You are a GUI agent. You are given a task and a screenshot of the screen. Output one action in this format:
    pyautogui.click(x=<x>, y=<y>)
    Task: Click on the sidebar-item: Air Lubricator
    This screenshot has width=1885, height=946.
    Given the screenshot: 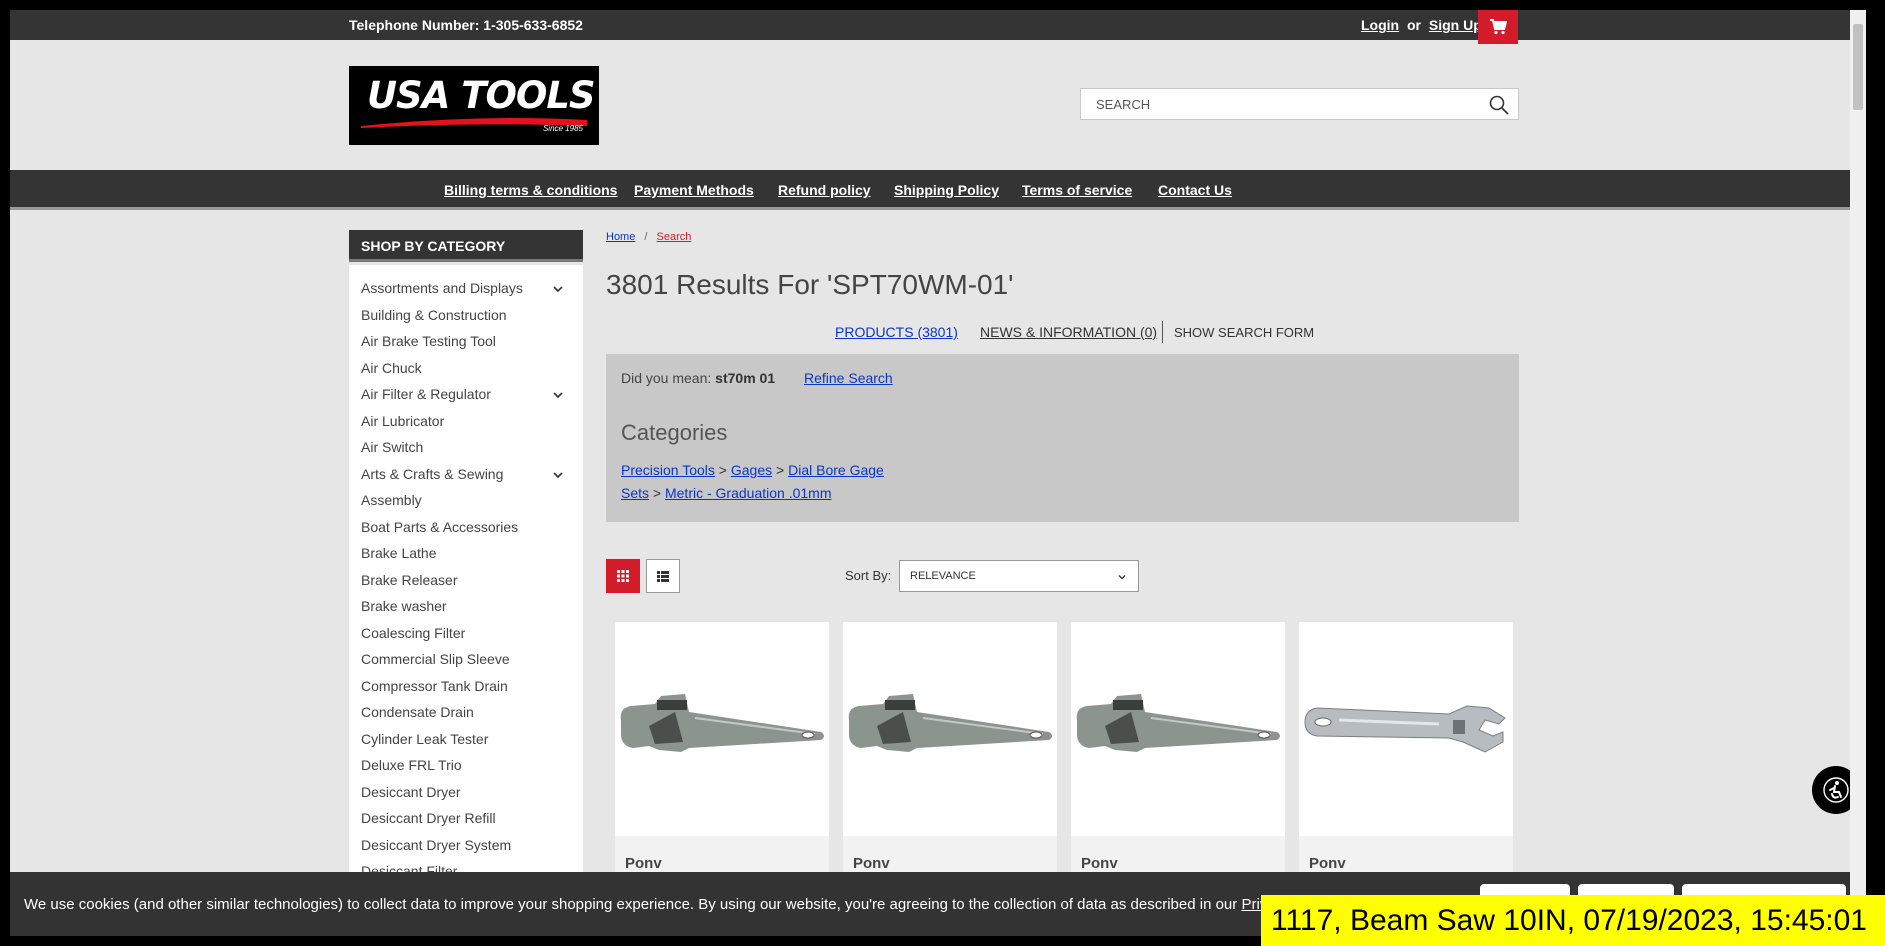 What is the action you would take?
    pyautogui.click(x=402, y=421)
    